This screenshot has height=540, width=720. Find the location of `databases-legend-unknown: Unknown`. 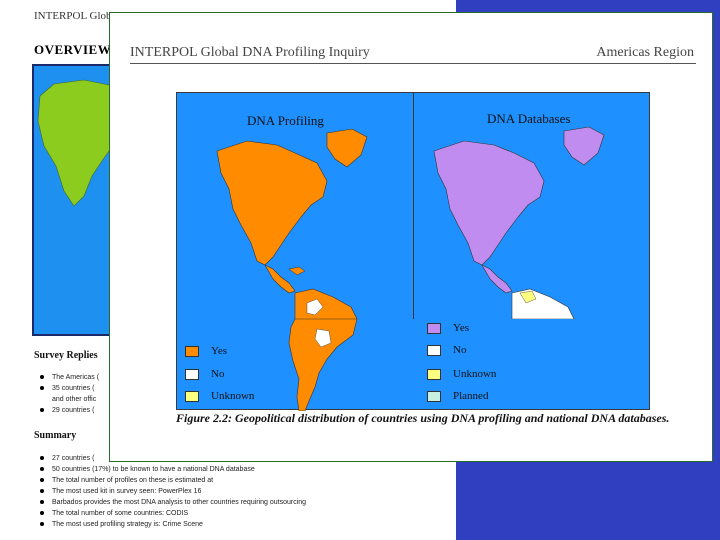

databases-legend-unknown: Unknown is located at coordinates (461, 374).